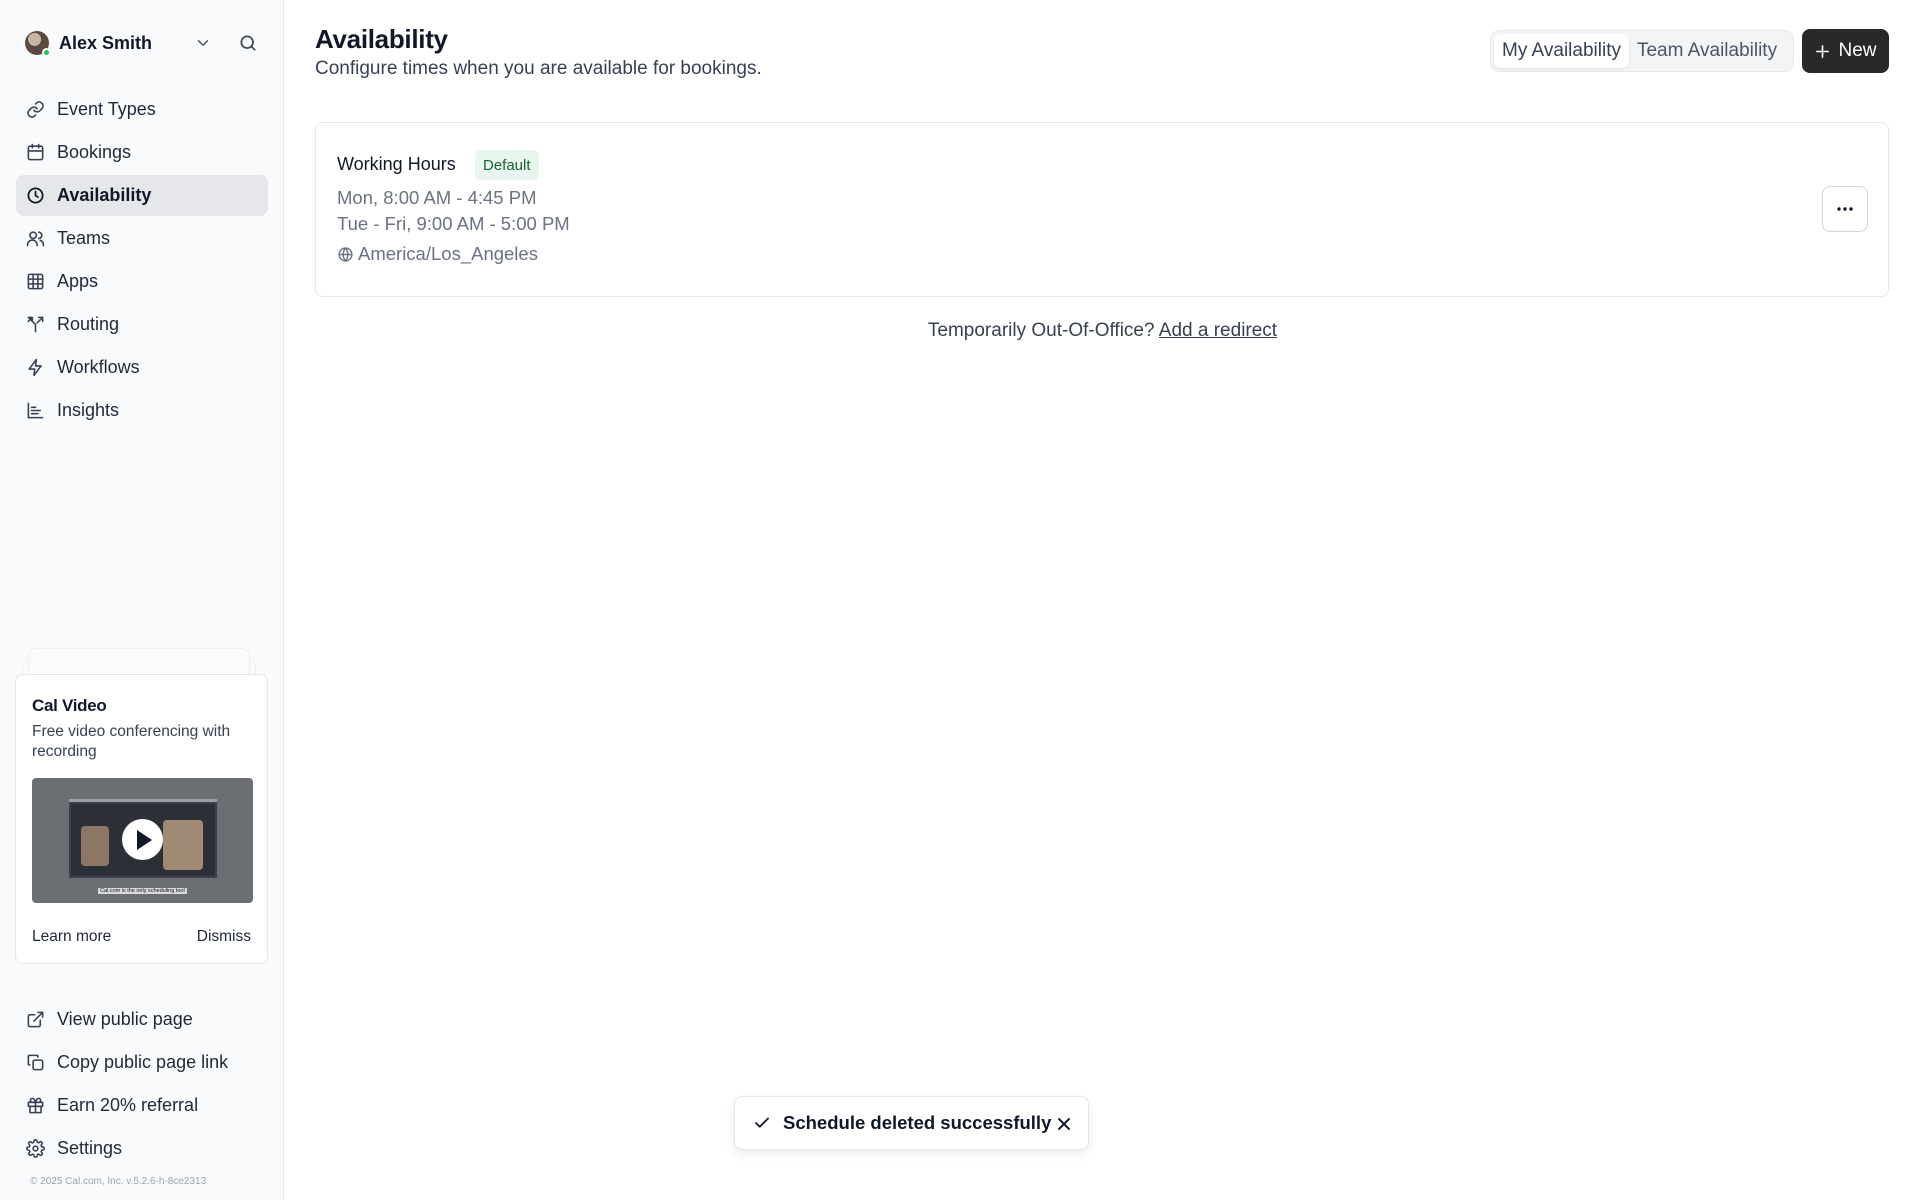 Image resolution: width=1920 pixels, height=1200 pixels. Describe the element at coordinates (142, 324) in the screenshot. I see `sidebar-item-routing: Routing` at that location.